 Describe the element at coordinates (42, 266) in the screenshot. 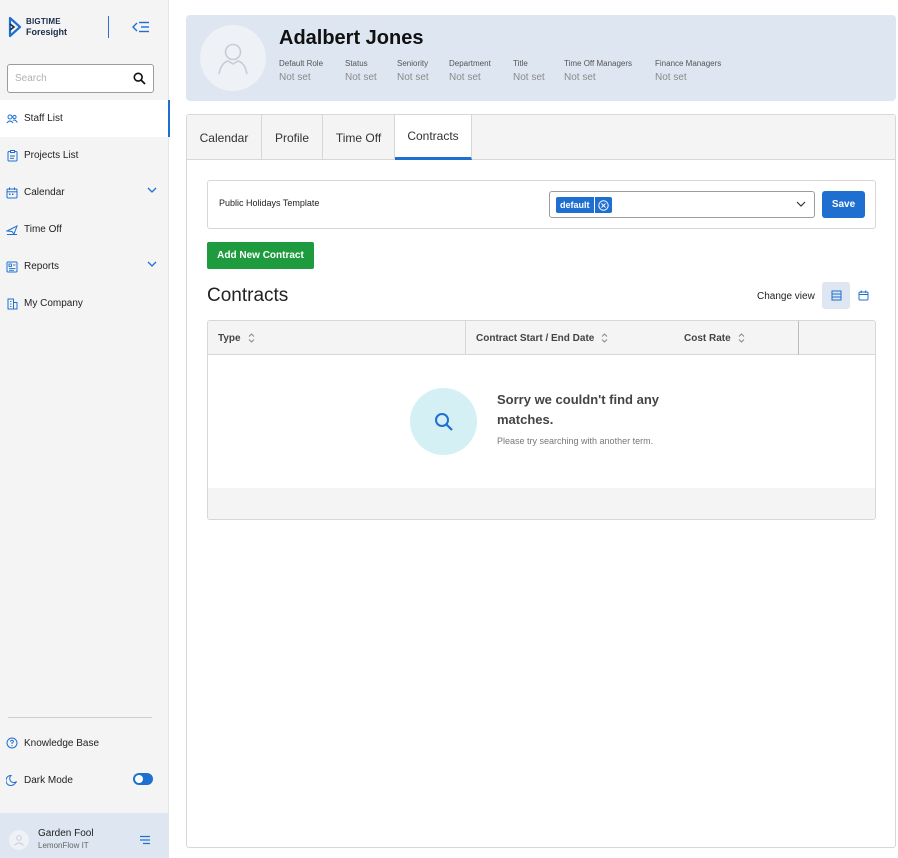

I see `sidebar-item-label: Reports` at that location.